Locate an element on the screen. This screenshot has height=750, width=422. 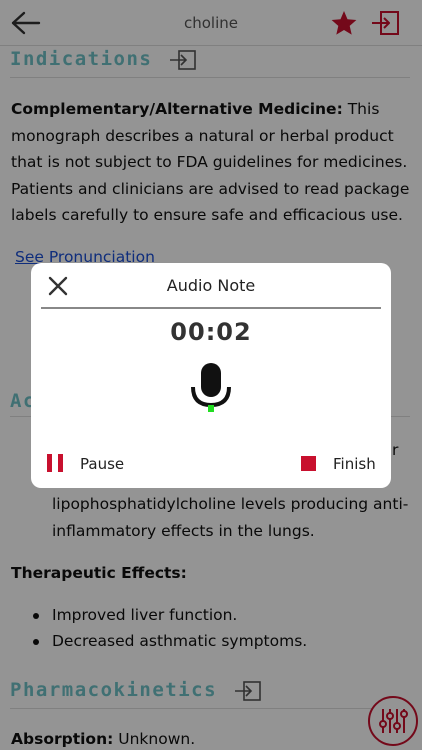
finish-label: Finish is located at coordinates (354, 464).